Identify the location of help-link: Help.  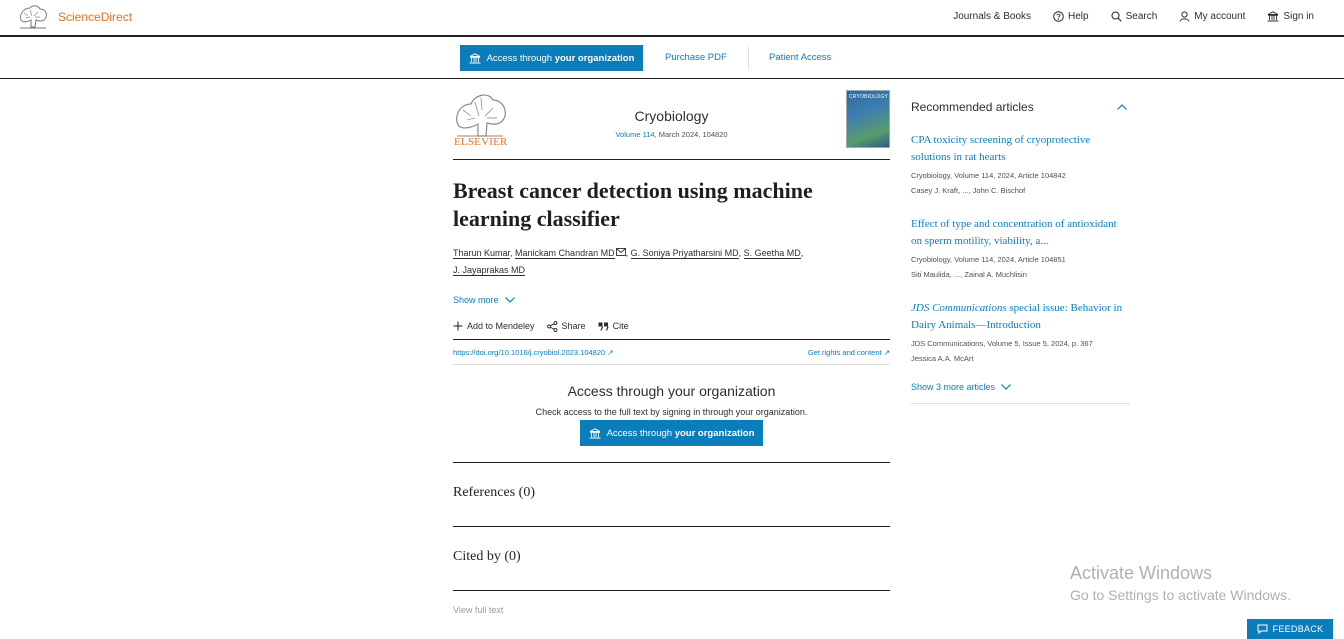
(1071, 16).